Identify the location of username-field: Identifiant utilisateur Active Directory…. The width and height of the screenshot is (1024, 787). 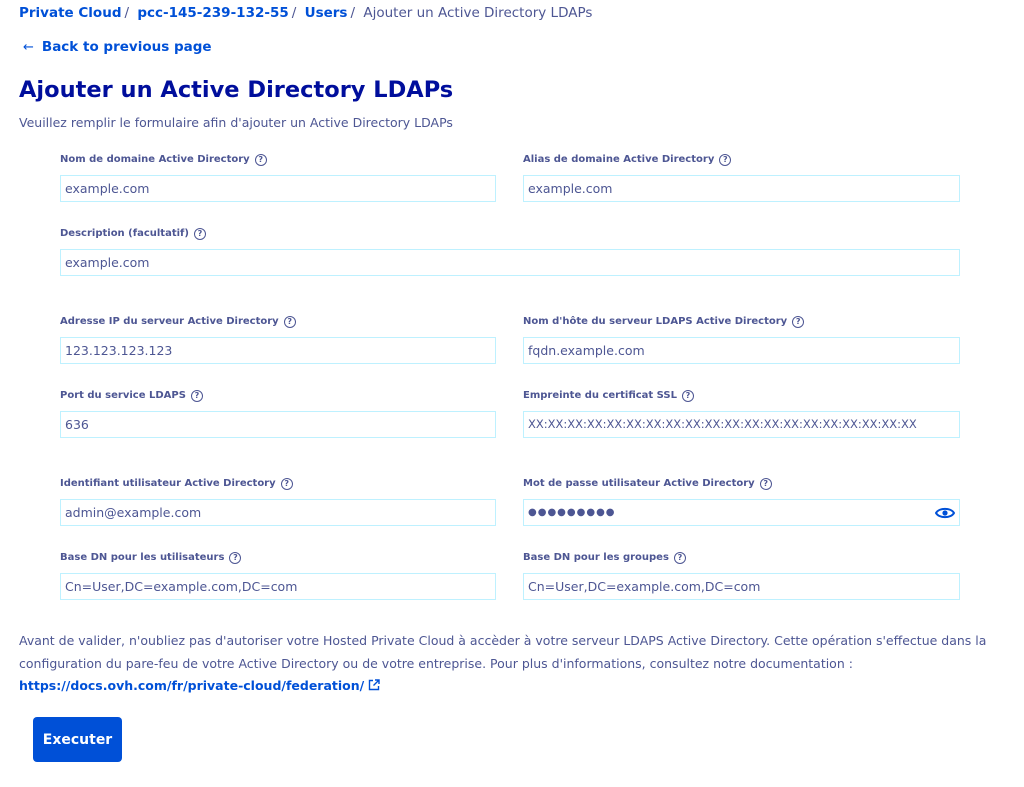
(278, 501).